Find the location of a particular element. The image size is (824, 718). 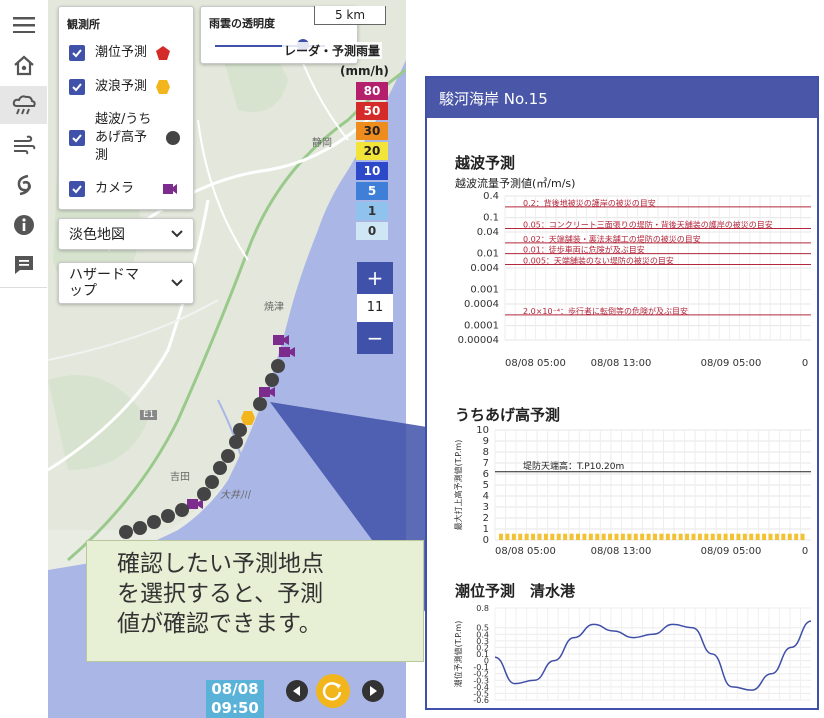

y-tick-label: 0.1 is located at coordinates (491, 218).